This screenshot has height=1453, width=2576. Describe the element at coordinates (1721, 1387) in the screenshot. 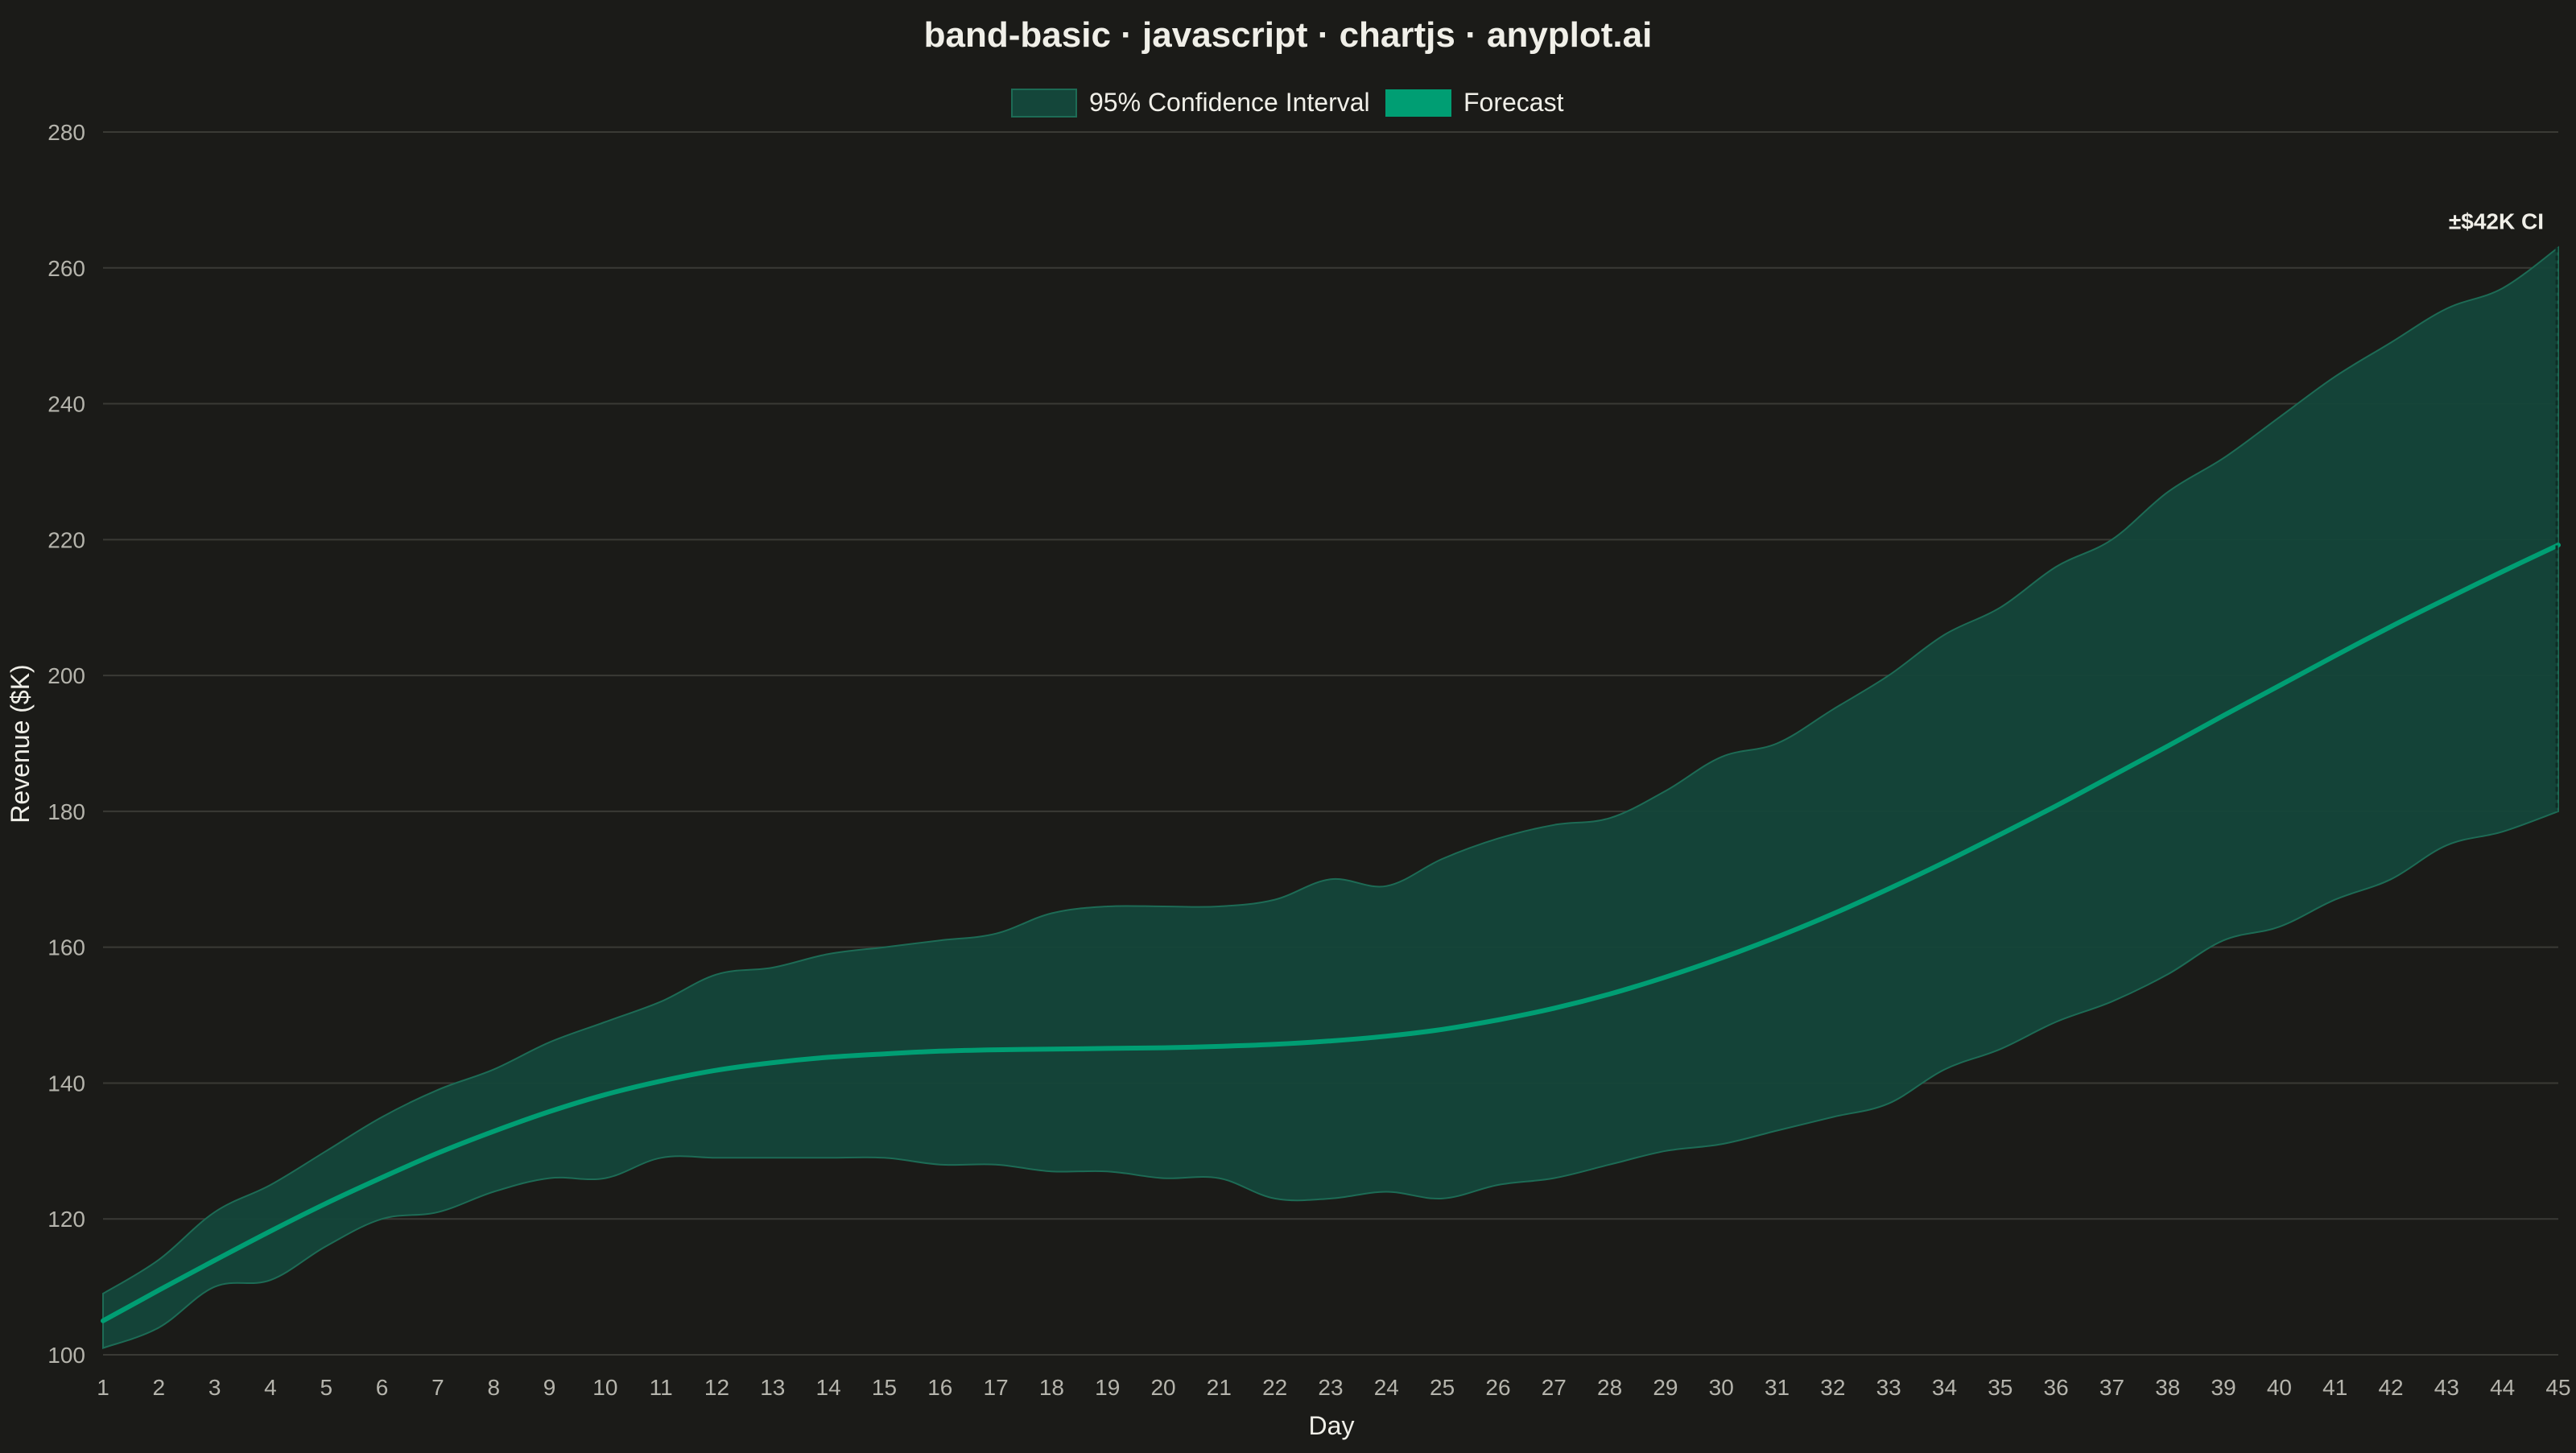

I see `x-tick-label-30: 30` at that location.